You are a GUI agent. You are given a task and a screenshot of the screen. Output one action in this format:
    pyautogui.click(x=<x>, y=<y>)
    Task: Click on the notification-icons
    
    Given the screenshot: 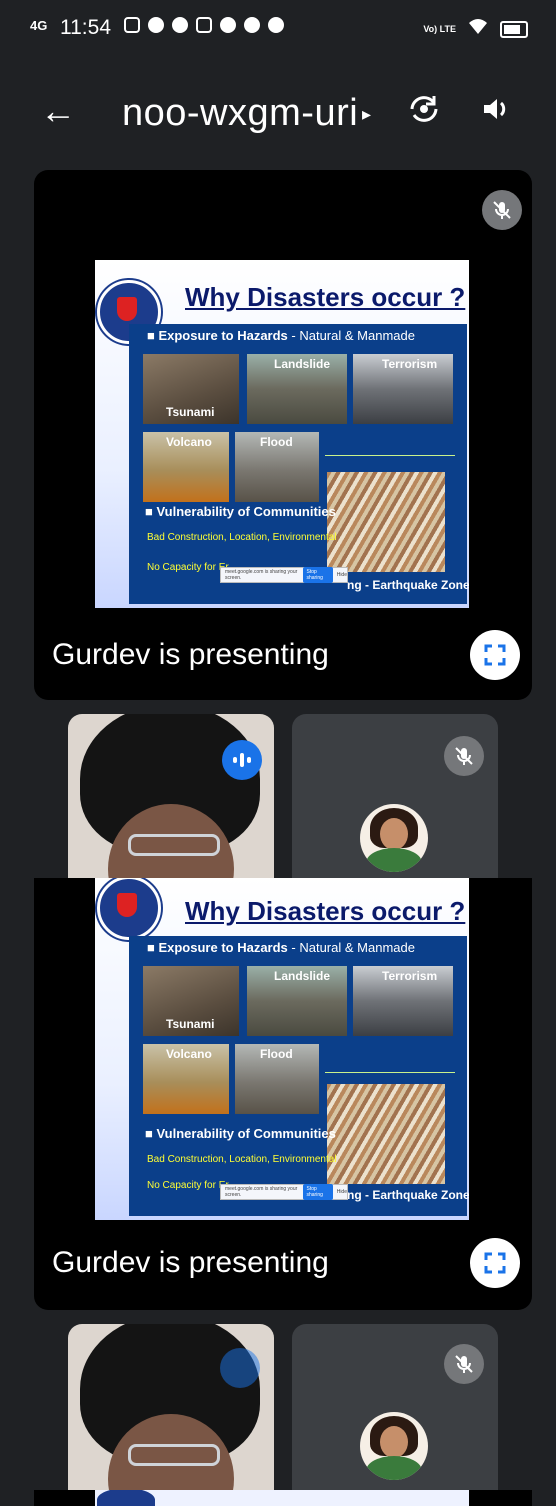 What is the action you would take?
    pyautogui.click(x=204, y=25)
    